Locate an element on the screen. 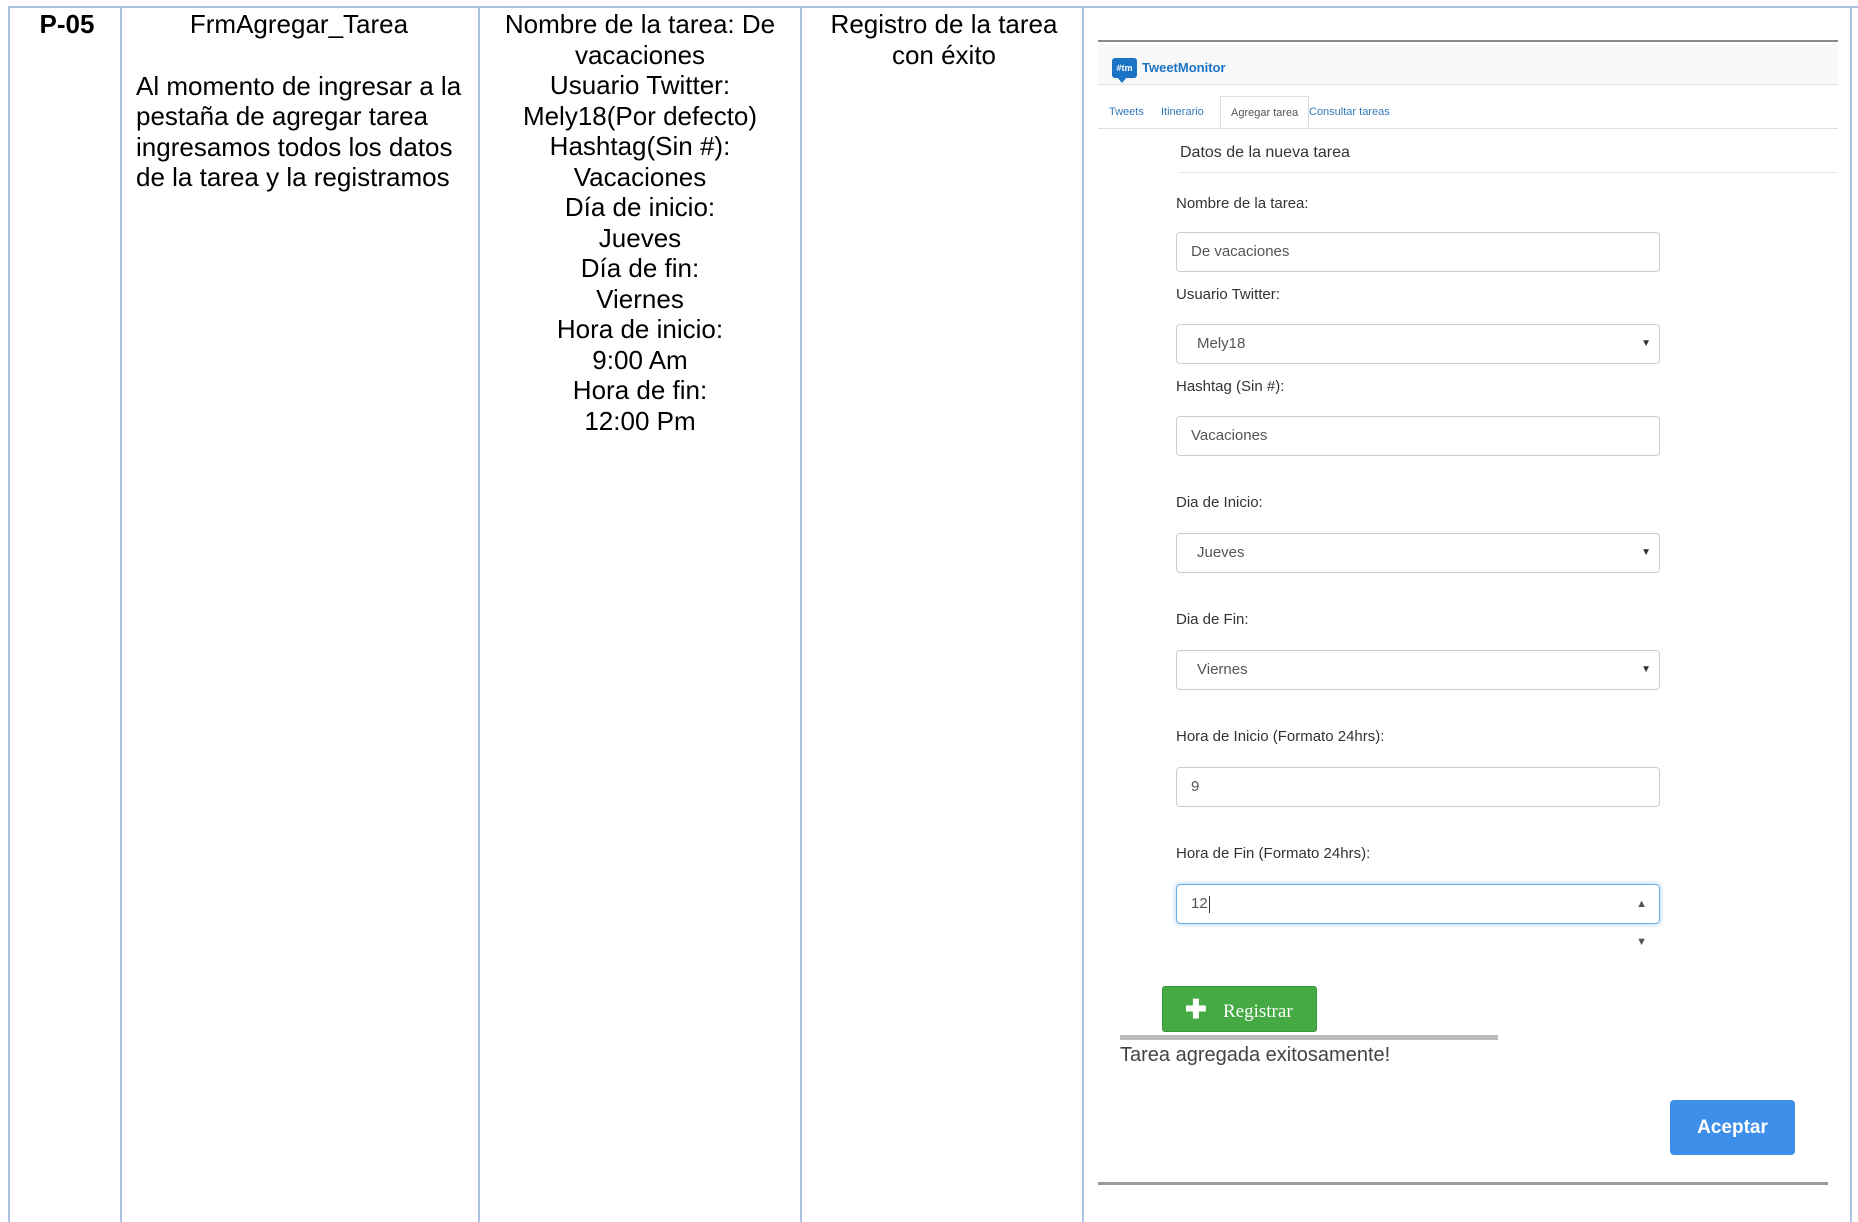  input-line: Viernes is located at coordinates (640, 298).